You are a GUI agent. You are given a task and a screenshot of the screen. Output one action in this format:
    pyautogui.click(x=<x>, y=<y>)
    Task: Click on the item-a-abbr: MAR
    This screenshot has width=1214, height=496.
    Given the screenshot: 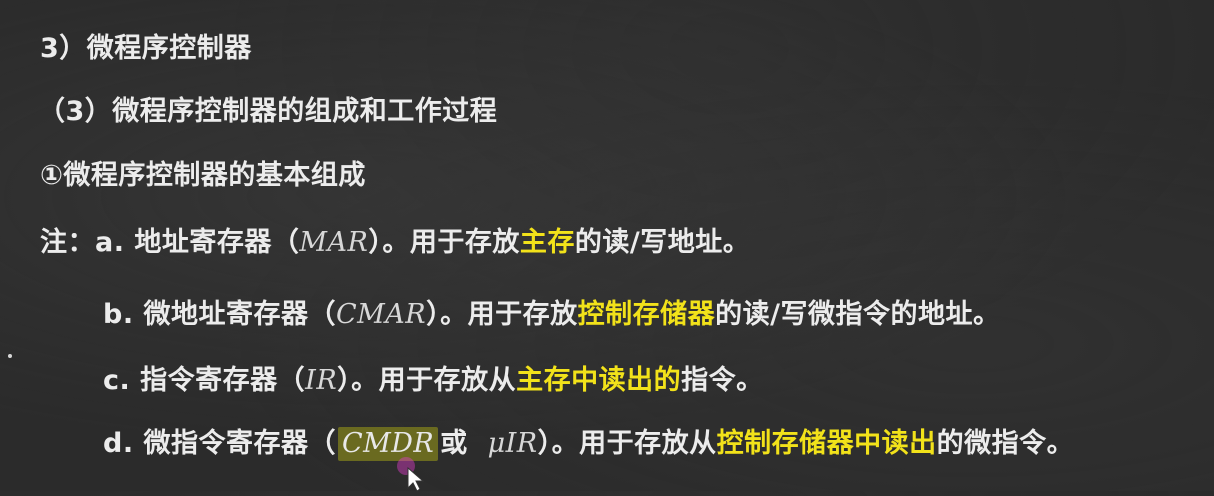 What is the action you would take?
    pyautogui.click(x=334, y=242)
    